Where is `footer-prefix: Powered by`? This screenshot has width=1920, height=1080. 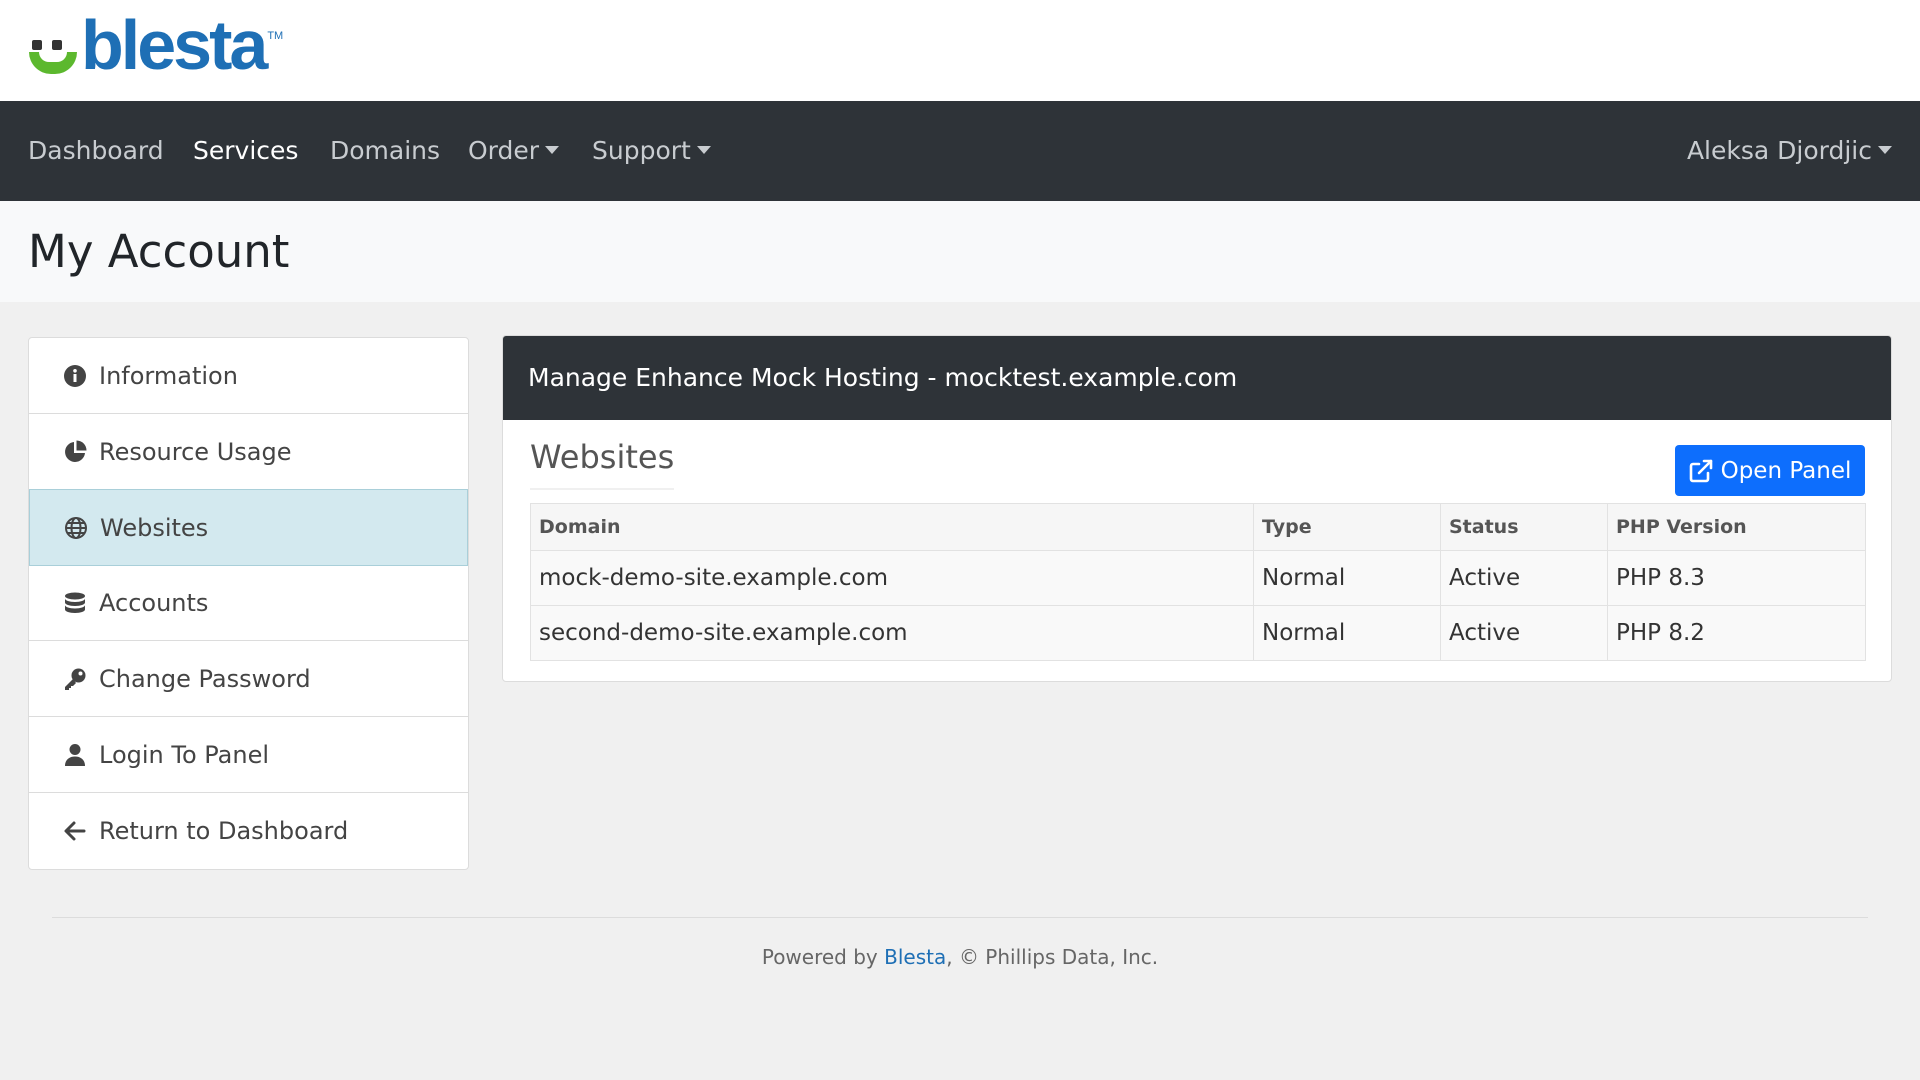 footer-prefix: Powered by is located at coordinates (823, 957).